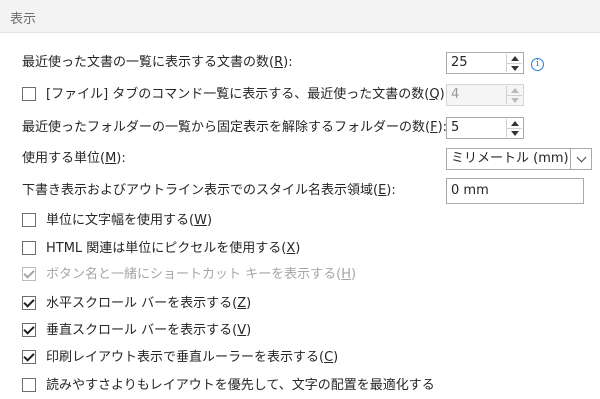 The height and width of the screenshot is (399, 600). What do you see at coordinates (23, 19) in the screenshot?
I see `section-title: 表示` at bounding box center [23, 19].